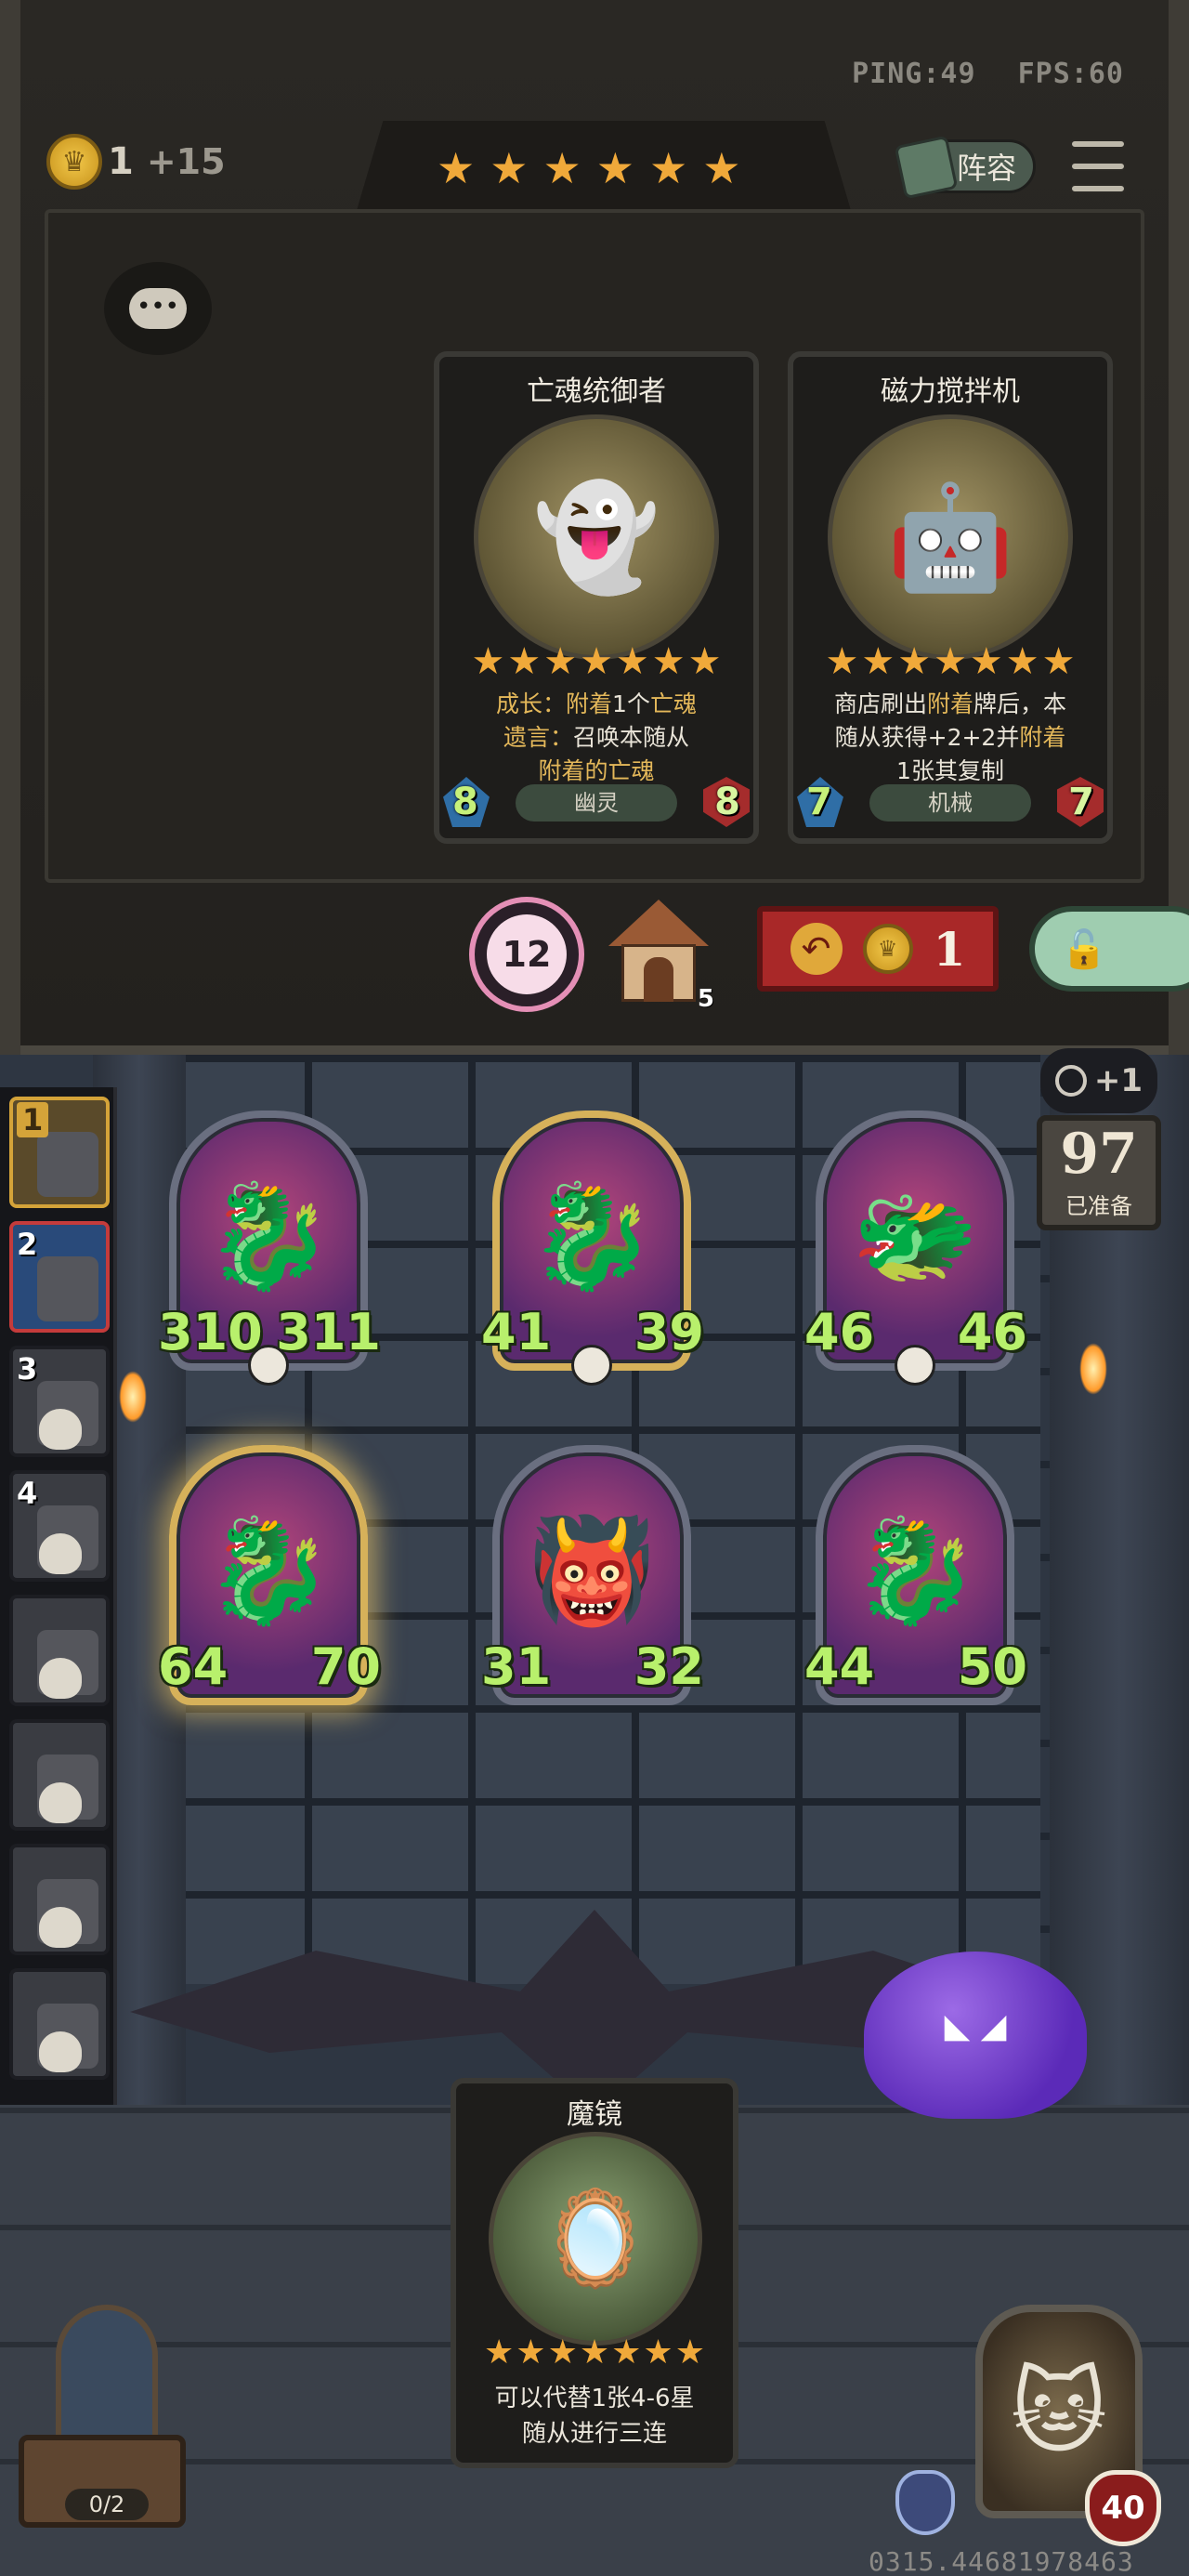 Image resolution: width=1189 pixels, height=2576 pixels. What do you see at coordinates (592, 1570) in the screenshot?
I see `minion-portrait: 👹` at bounding box center [592, 1570].